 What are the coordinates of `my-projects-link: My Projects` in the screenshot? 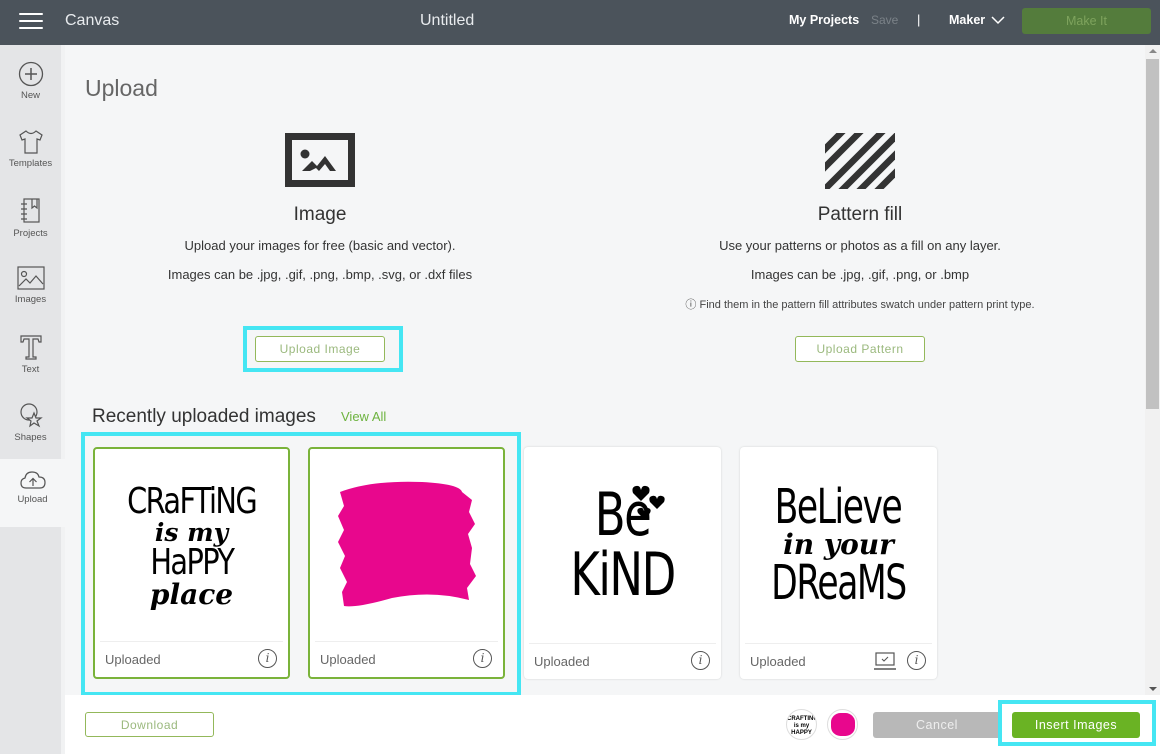 It's located at (824, 20).